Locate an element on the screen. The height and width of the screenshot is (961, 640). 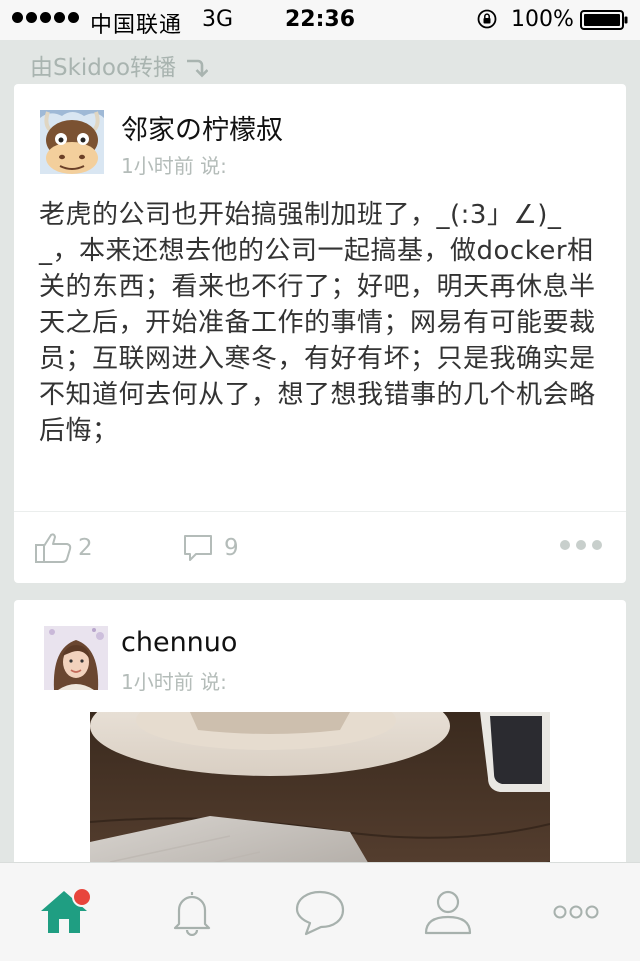
notification-badge is located at coordinates (82, 897).